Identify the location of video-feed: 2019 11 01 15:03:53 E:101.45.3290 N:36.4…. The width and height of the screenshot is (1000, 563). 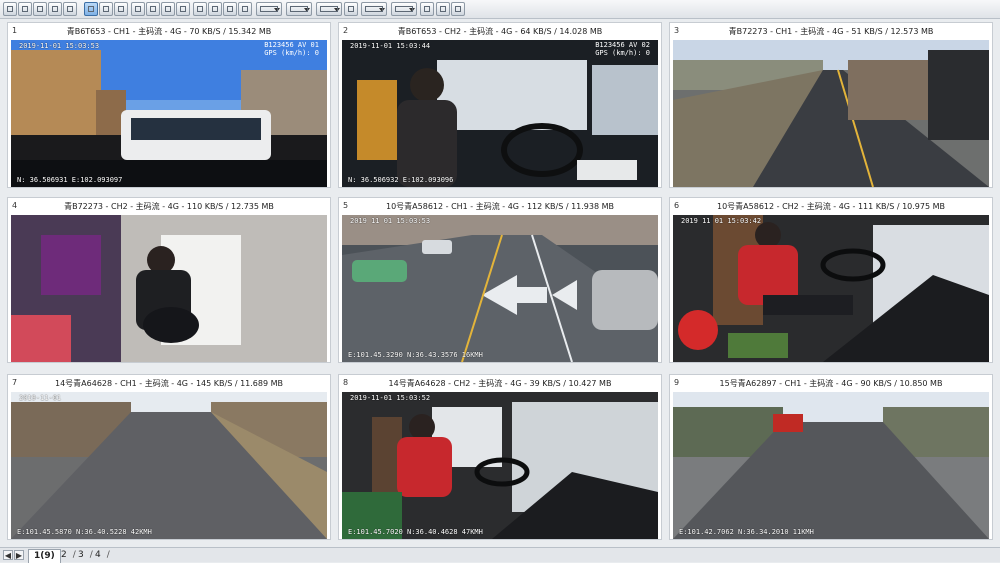
(500, 288).